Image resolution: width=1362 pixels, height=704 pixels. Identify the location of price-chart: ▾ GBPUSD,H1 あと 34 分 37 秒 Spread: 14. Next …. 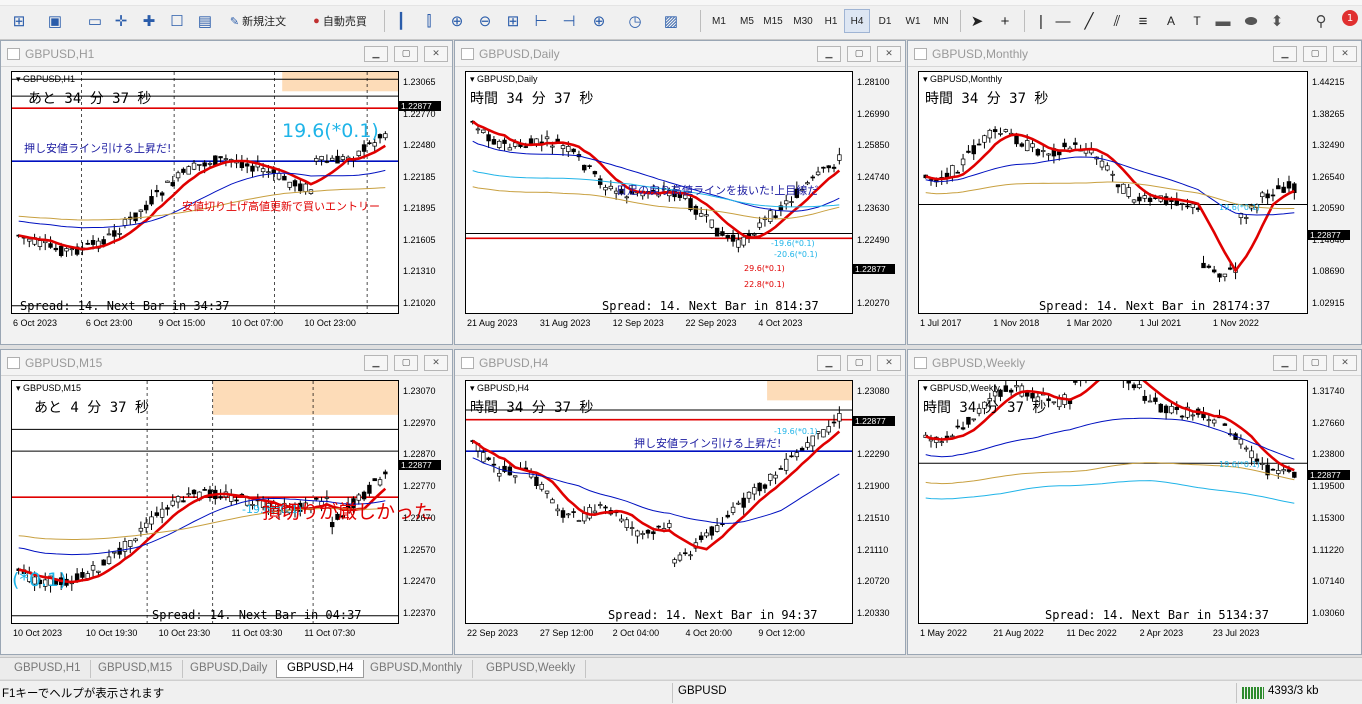
(205, 192).